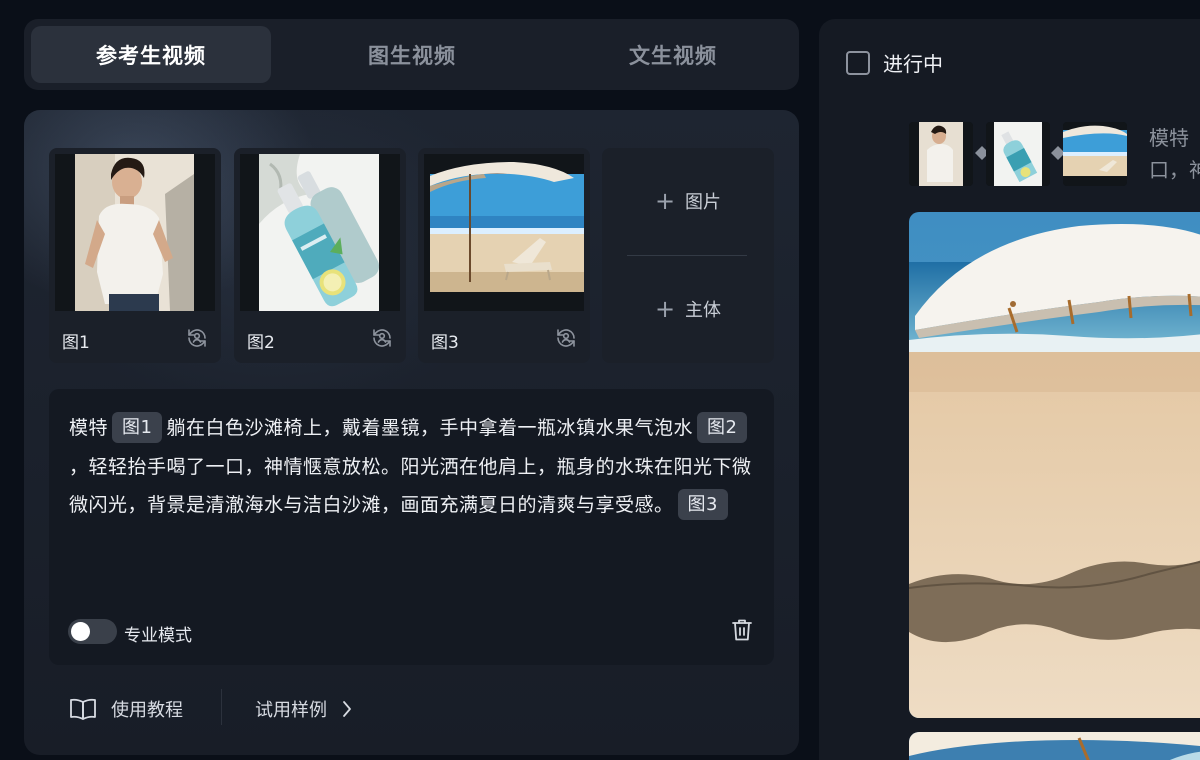 This screenshot has width=1200, height=760. What do you see at coordinates (147, 710) in the screenshot?
I see `tutorial-label: 使用教程` at bounding box center [147, 710].